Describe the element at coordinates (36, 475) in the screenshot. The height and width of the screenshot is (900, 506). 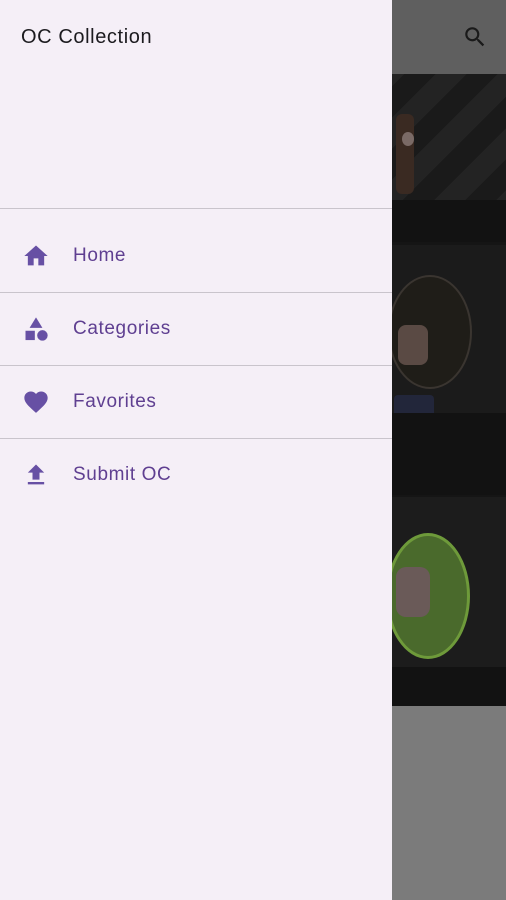
I see `upload-icon` at that location.